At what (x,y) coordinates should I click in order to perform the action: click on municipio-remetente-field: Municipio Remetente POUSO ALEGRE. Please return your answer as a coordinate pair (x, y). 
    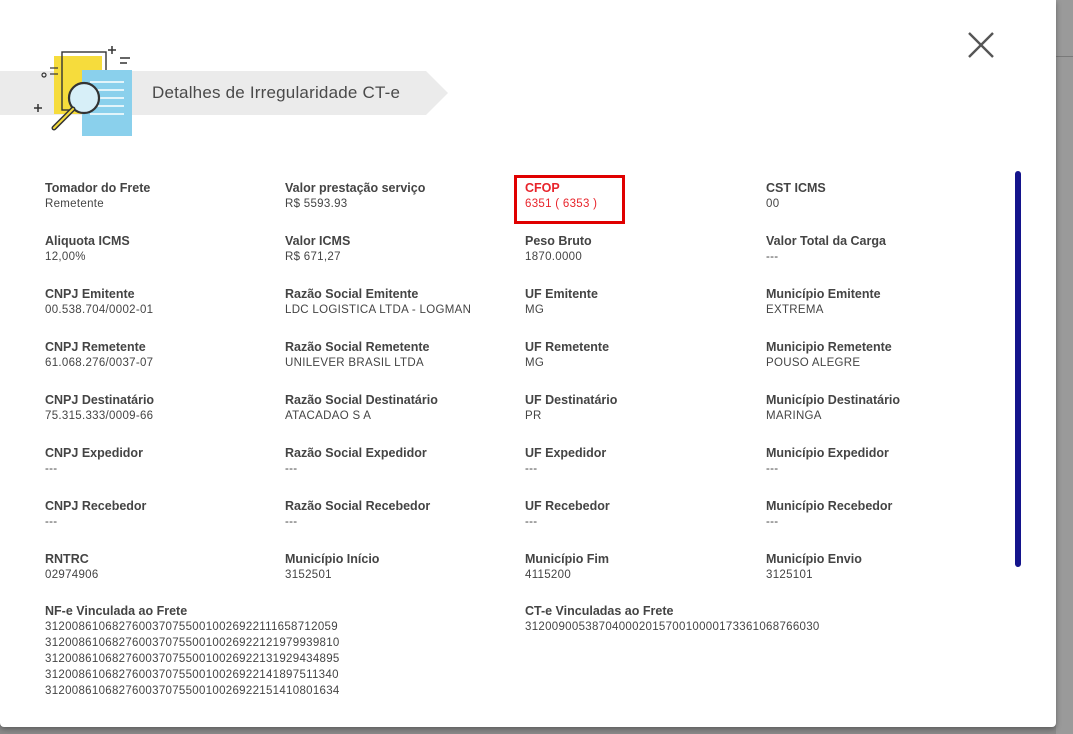
    Looking at the image, I should click on (829, 355).